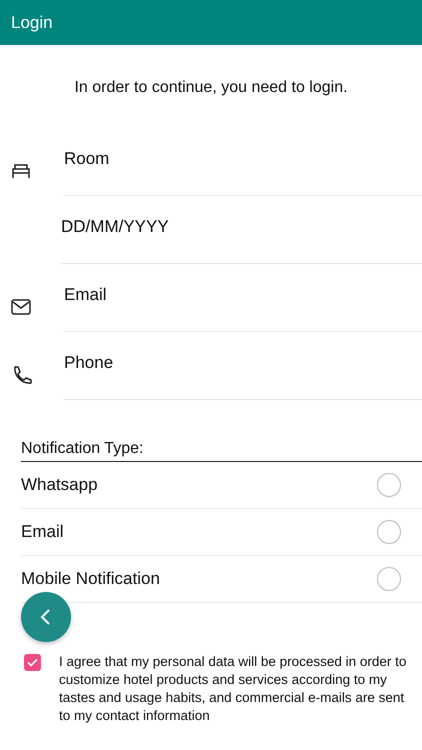  I want to click on option-label: Mobile Notification, so click(90, 579).